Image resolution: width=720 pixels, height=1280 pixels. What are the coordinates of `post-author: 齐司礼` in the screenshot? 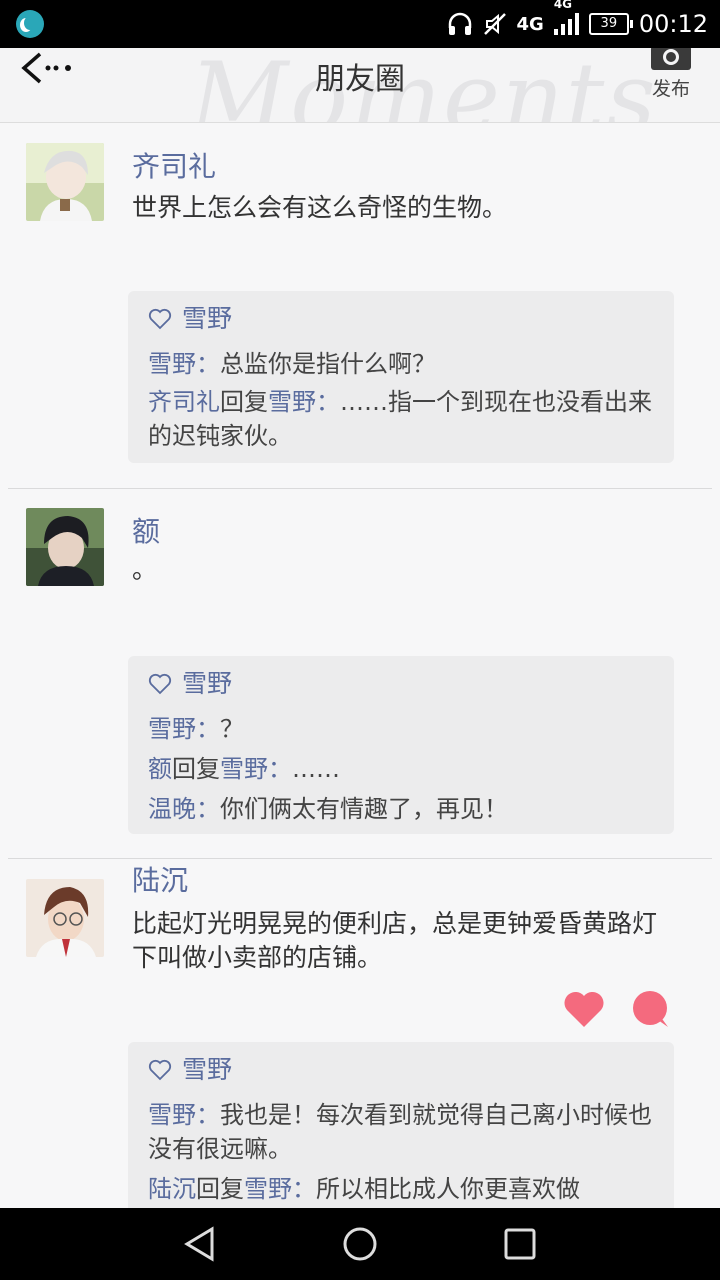 It's located at (174, 165).